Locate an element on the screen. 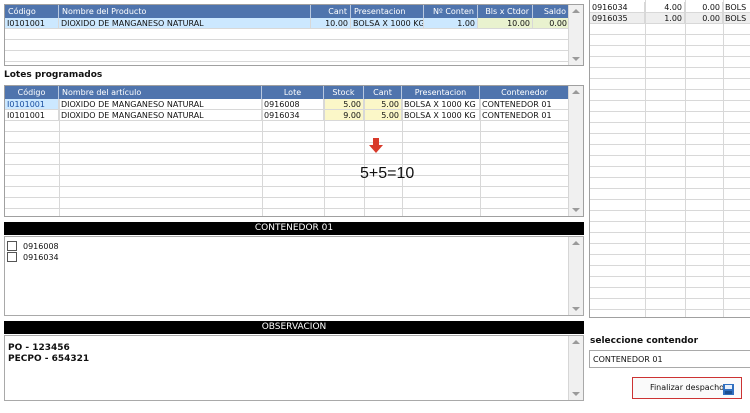 The height and width of the screenshot is (413, 750). cell-stock: 5.00 is located at coordinates (344, 104).